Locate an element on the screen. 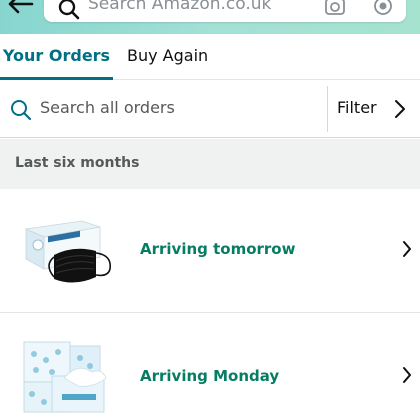 This screenshot has width=420, height=420. tab-buy-again: Buy Again is located at coordinates (167, 57).